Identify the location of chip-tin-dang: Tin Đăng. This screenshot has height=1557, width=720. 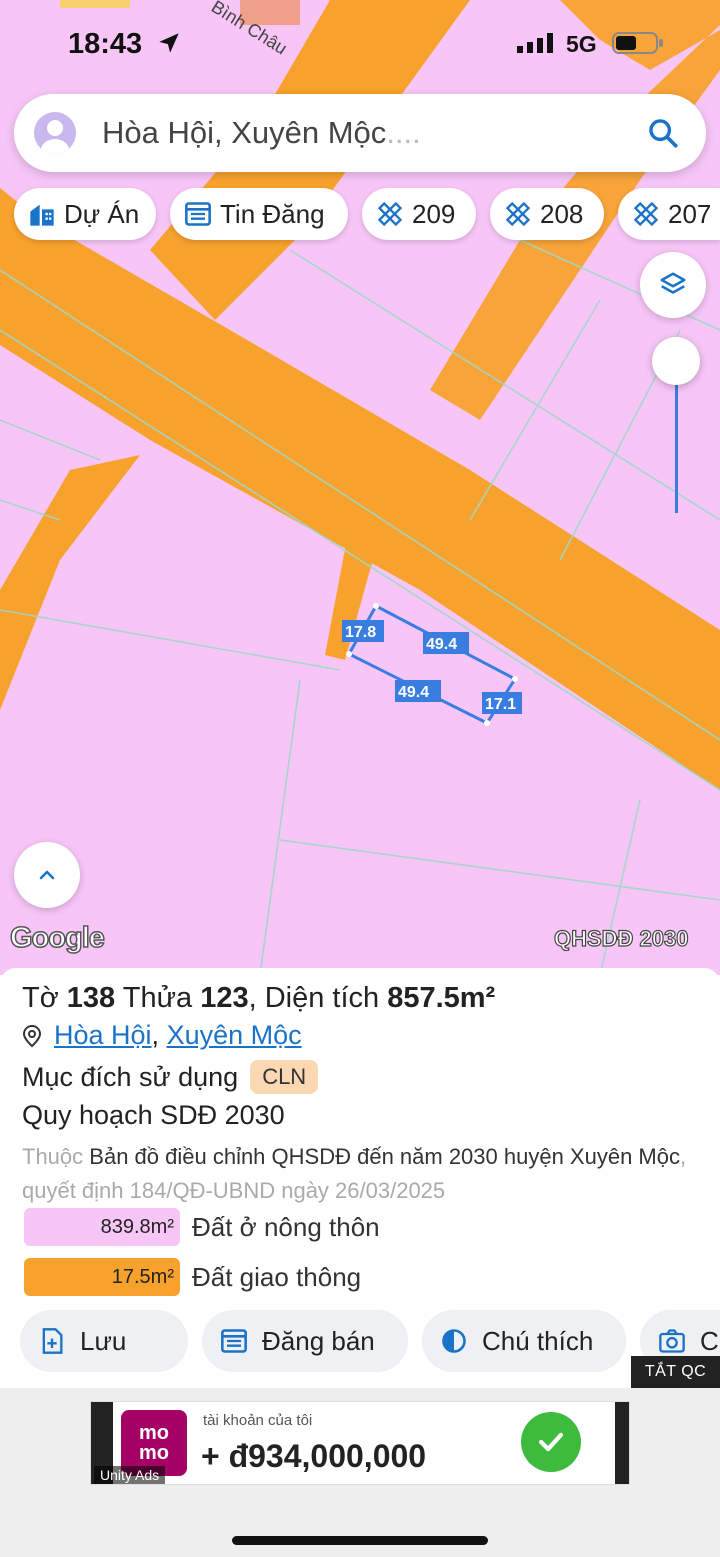
(259, 214).